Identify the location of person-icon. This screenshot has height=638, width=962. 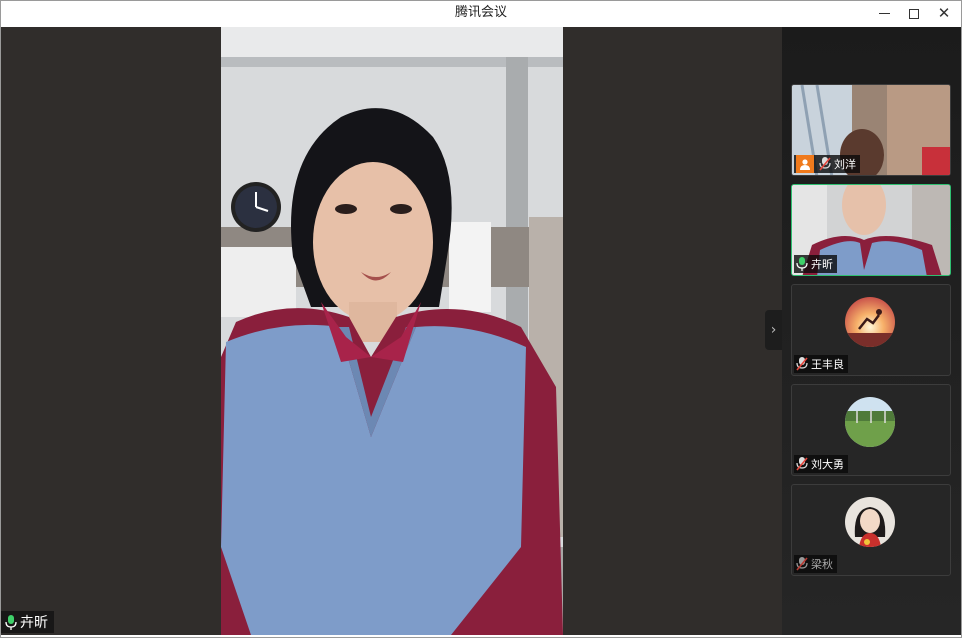
(805, 164).